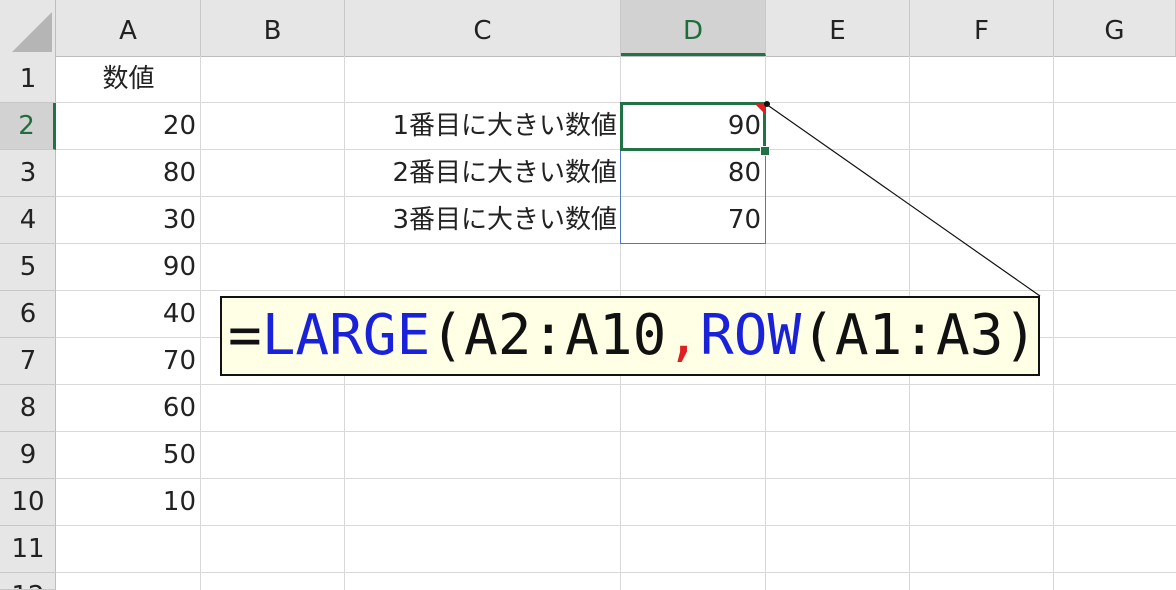 Image resolution: width=1176 pixels, height=590 pixels. I want to click on cell-a7: 70, so click(126, 361).